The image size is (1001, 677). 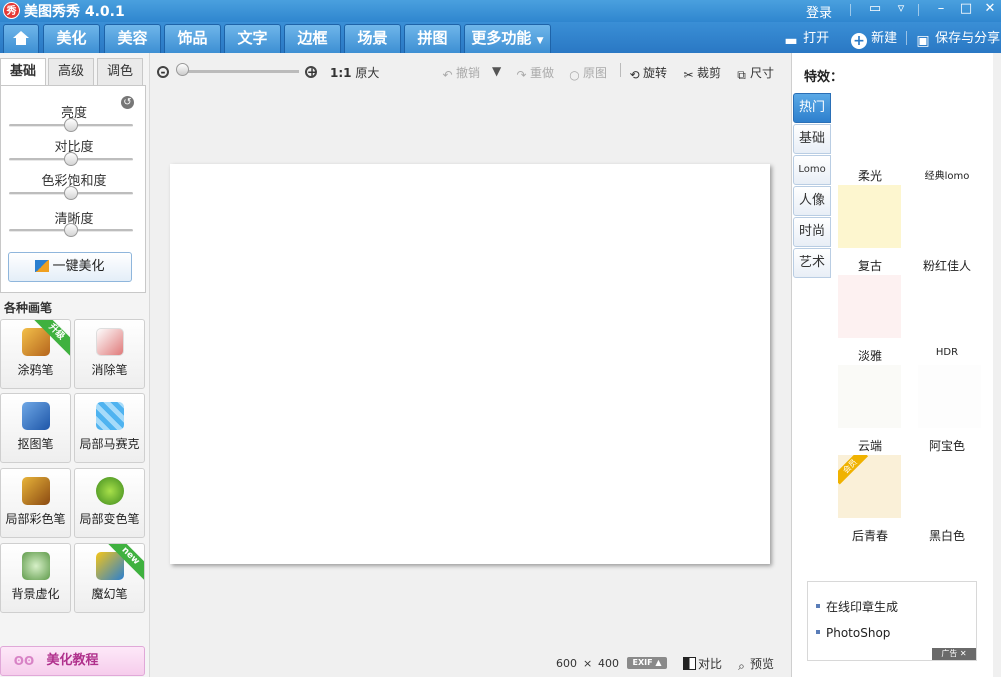 What do you see at coordinates (35, 503) in the screenshot?
I see `local-color-pen-button: 局部彩色笔` at bounding box center [35, 503].